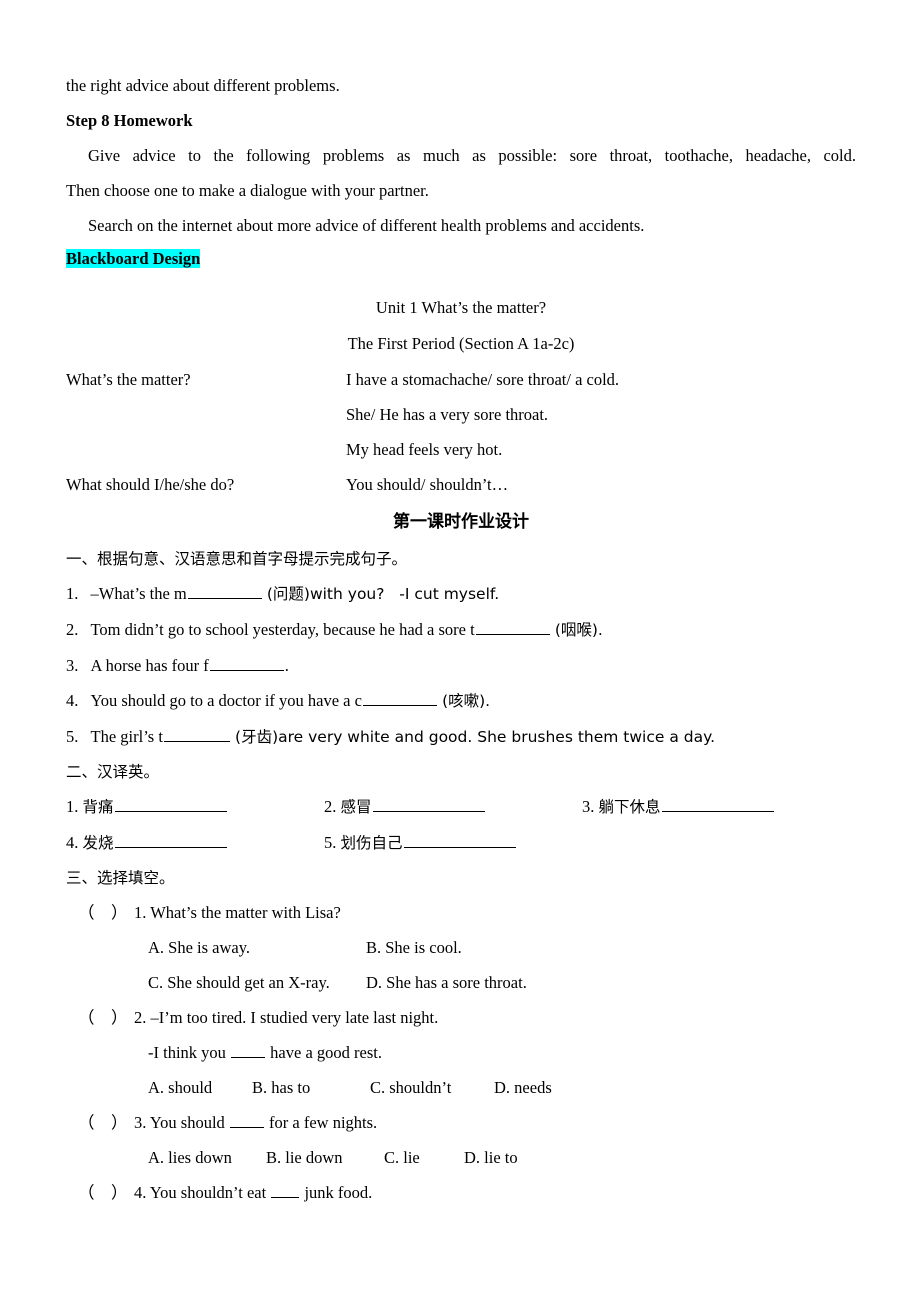 This screenshot has height=1302, width=920. I want to click on blackboard-answer: She/ He has a very sore throat., so click(447, 414).